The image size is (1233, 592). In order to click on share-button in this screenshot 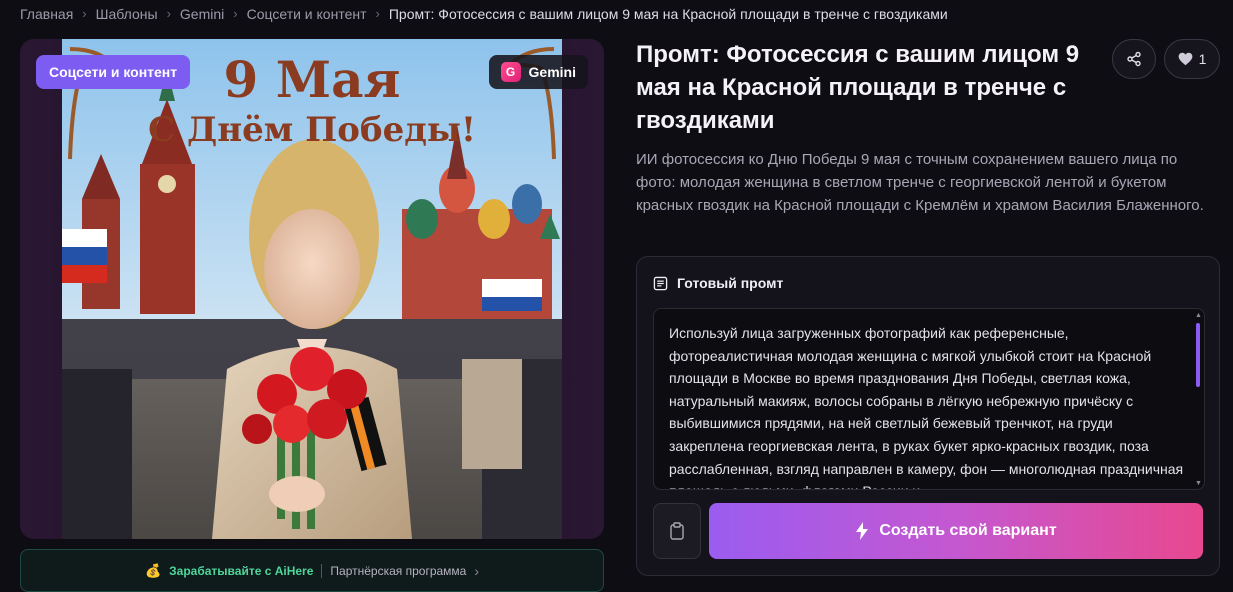, I will do `click(1134, 59)`.